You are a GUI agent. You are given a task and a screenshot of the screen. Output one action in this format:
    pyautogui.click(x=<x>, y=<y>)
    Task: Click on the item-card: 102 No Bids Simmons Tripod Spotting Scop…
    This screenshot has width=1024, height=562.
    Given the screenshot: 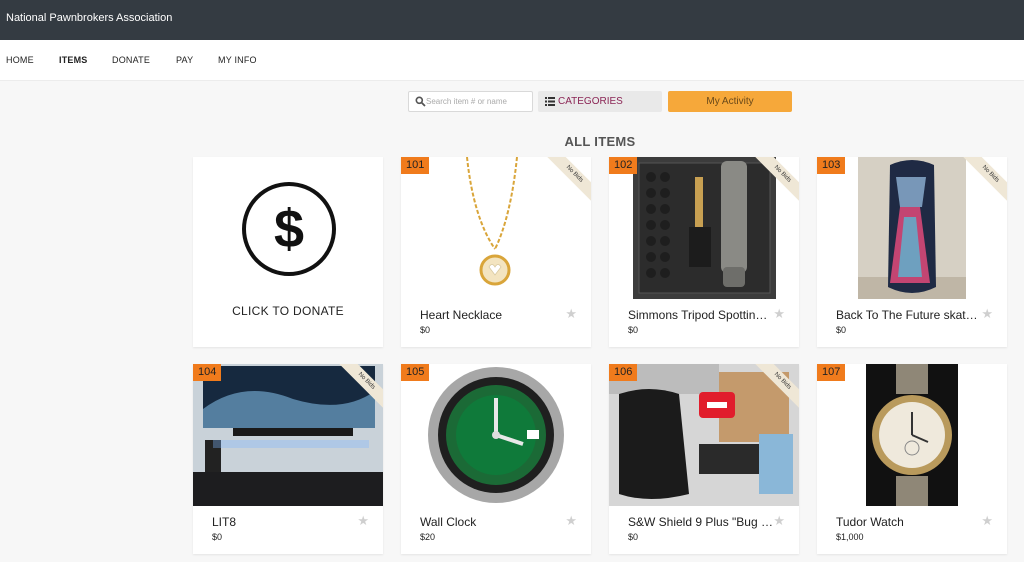 What is the action you would take?
    pyautogui.click(x=704, y=252)
    